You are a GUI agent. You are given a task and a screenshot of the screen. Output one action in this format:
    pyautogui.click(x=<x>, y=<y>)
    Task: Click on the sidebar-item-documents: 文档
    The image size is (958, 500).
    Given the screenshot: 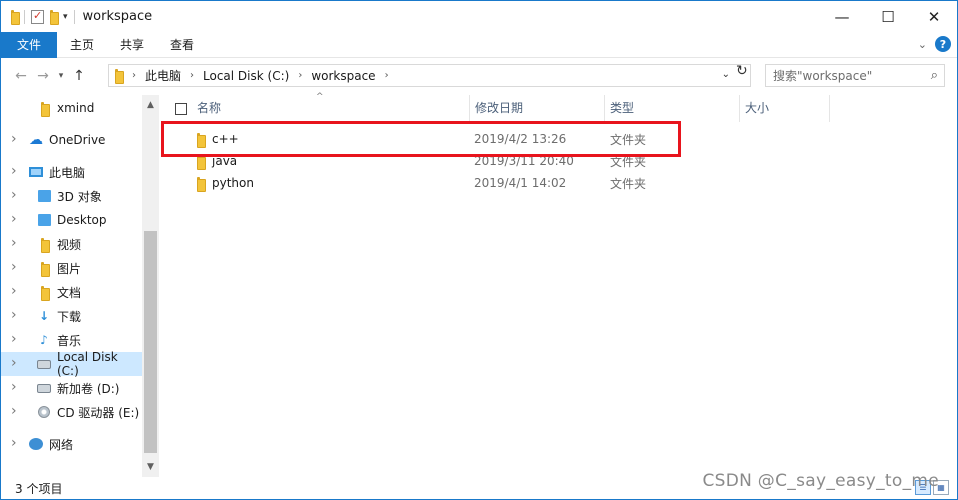 What is the action you would take?
    pyautogui.click(x=71, y=292)
    